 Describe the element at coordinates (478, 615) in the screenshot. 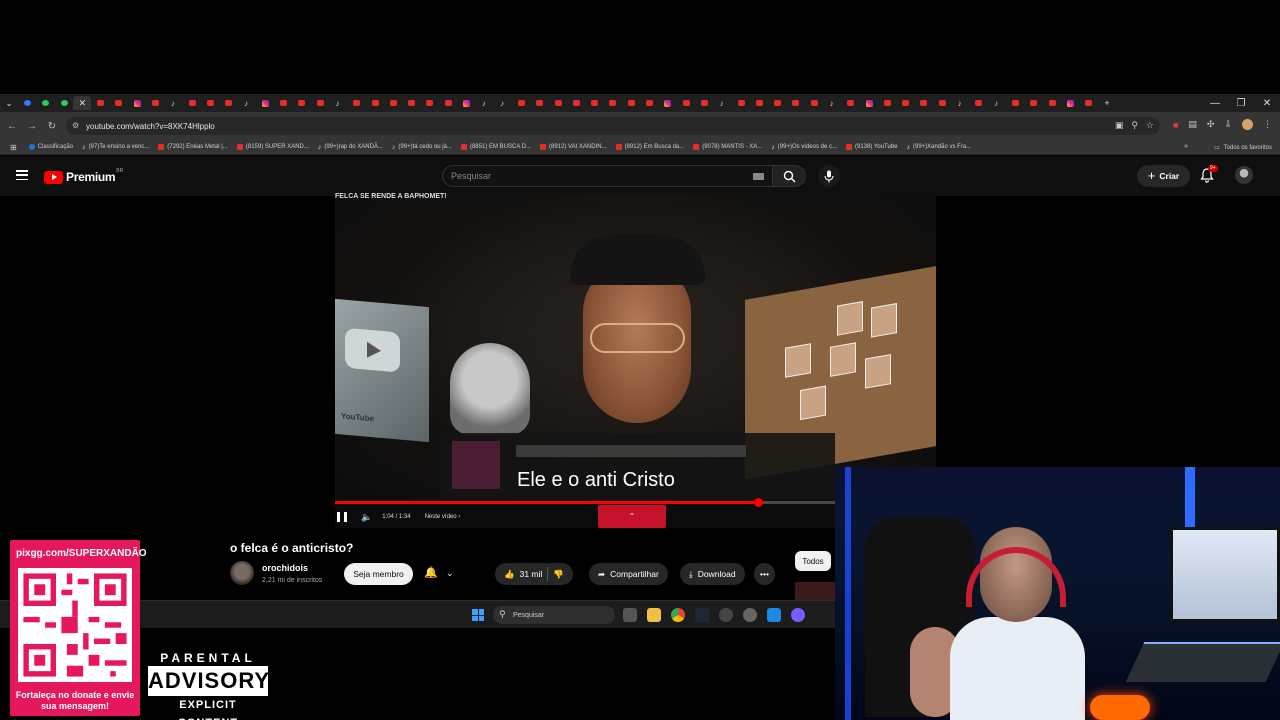

I see `windows-start-icon` at that location.